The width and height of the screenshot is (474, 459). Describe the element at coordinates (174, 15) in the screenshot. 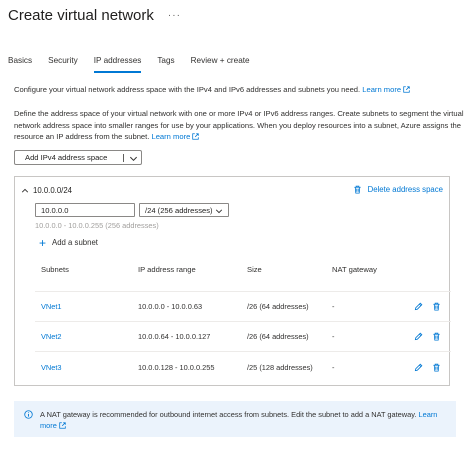

I see `more-icon: ···` at that location.